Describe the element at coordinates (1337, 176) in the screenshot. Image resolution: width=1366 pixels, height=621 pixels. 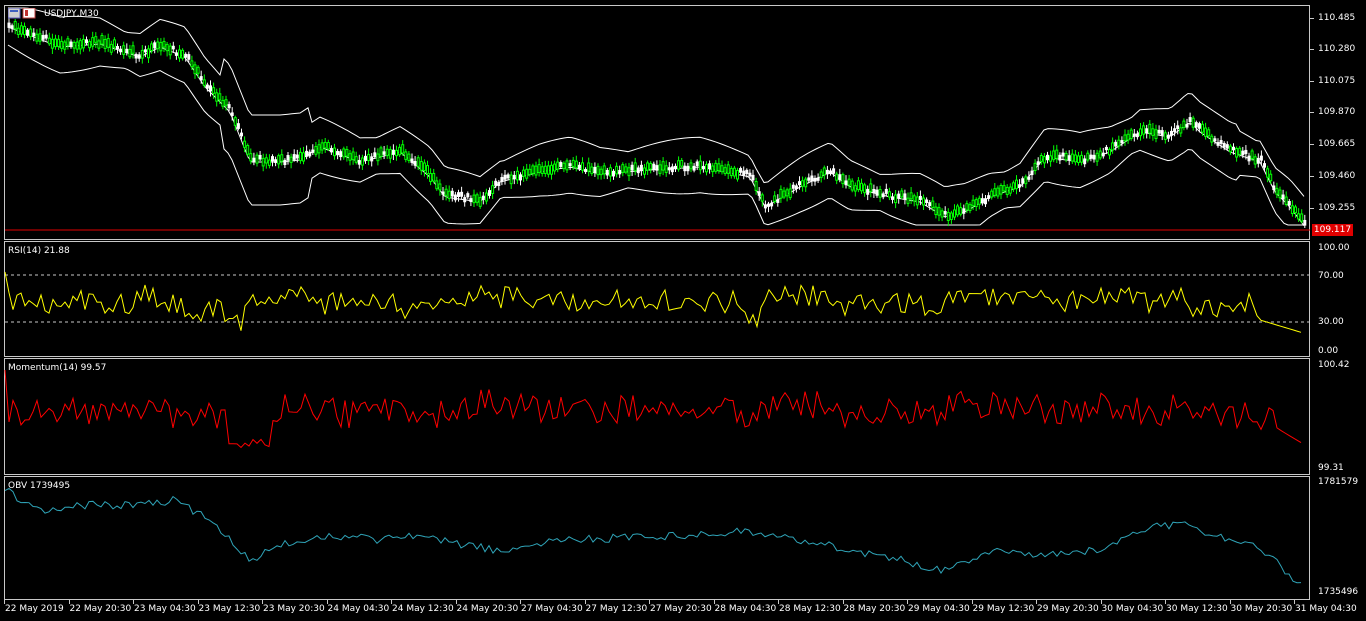
I see `price-tick: 109.460` at that location.